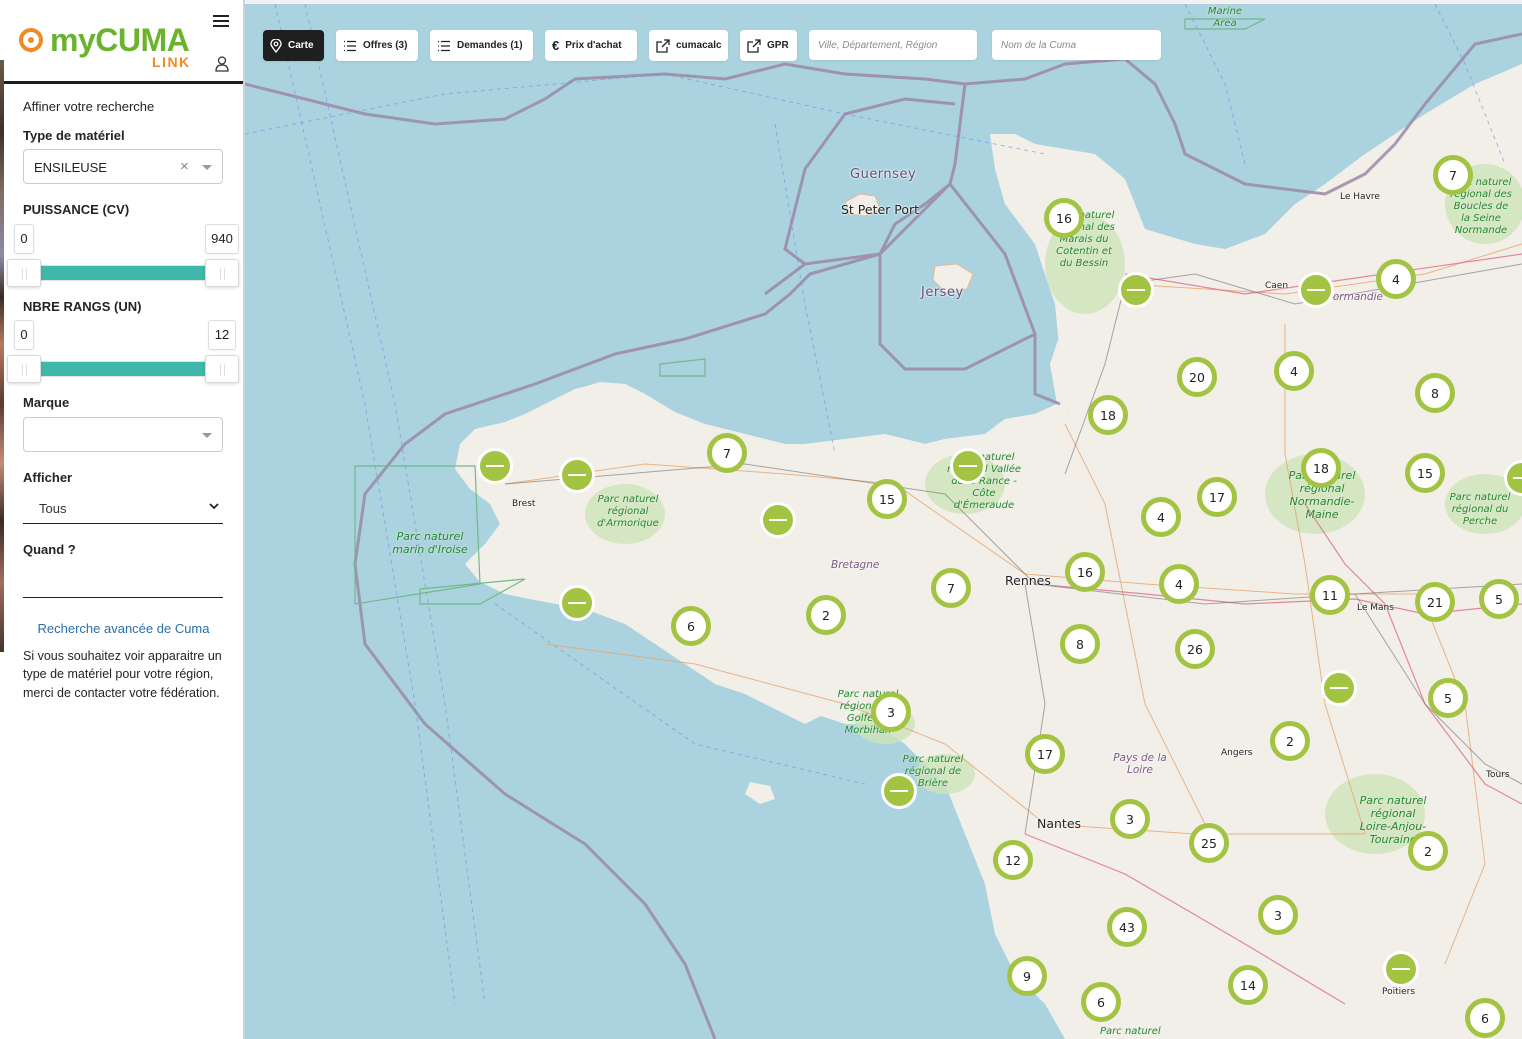 This screenshot has height=1039, width=1522. I want to click on cluster-marker: 43, so click(1127, 927).